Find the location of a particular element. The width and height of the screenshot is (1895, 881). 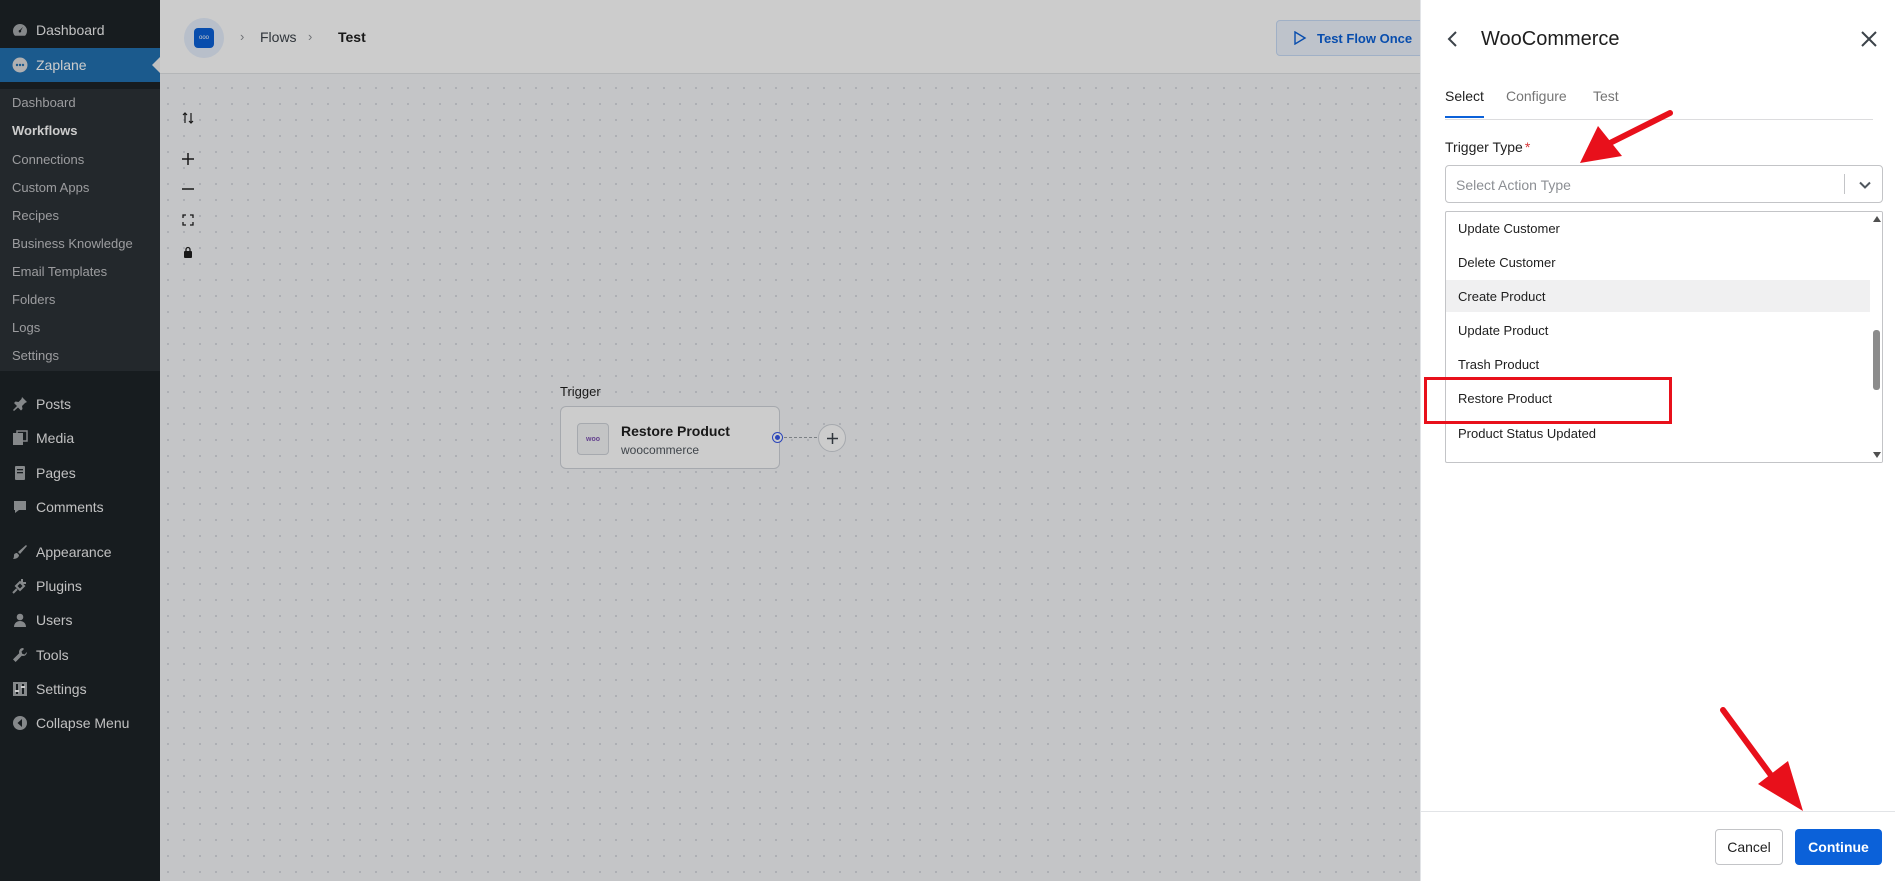

plus-icon is located at coordinates (832, 438).